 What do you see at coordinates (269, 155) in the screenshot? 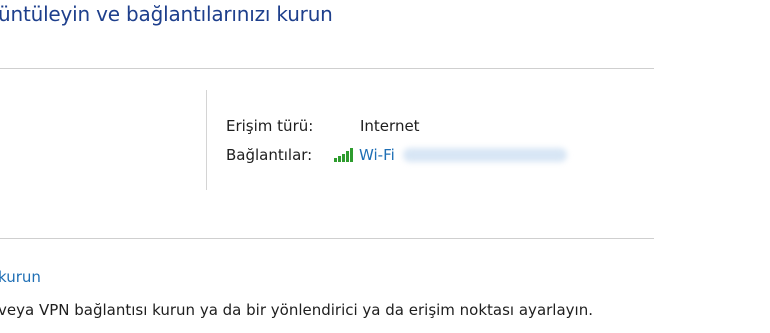
I see `connections-label: Bağlantılar:` at bounding box center [269, 155].